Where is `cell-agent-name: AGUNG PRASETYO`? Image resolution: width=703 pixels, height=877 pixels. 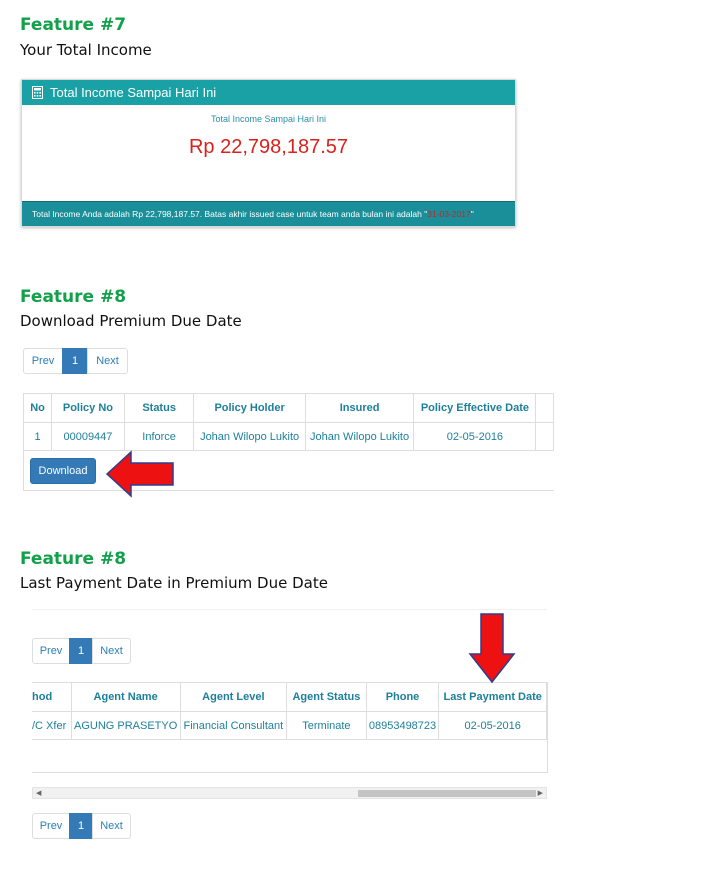 cell-agent-name: AGUNG PRASETYO is located at coordinates (125, 725).